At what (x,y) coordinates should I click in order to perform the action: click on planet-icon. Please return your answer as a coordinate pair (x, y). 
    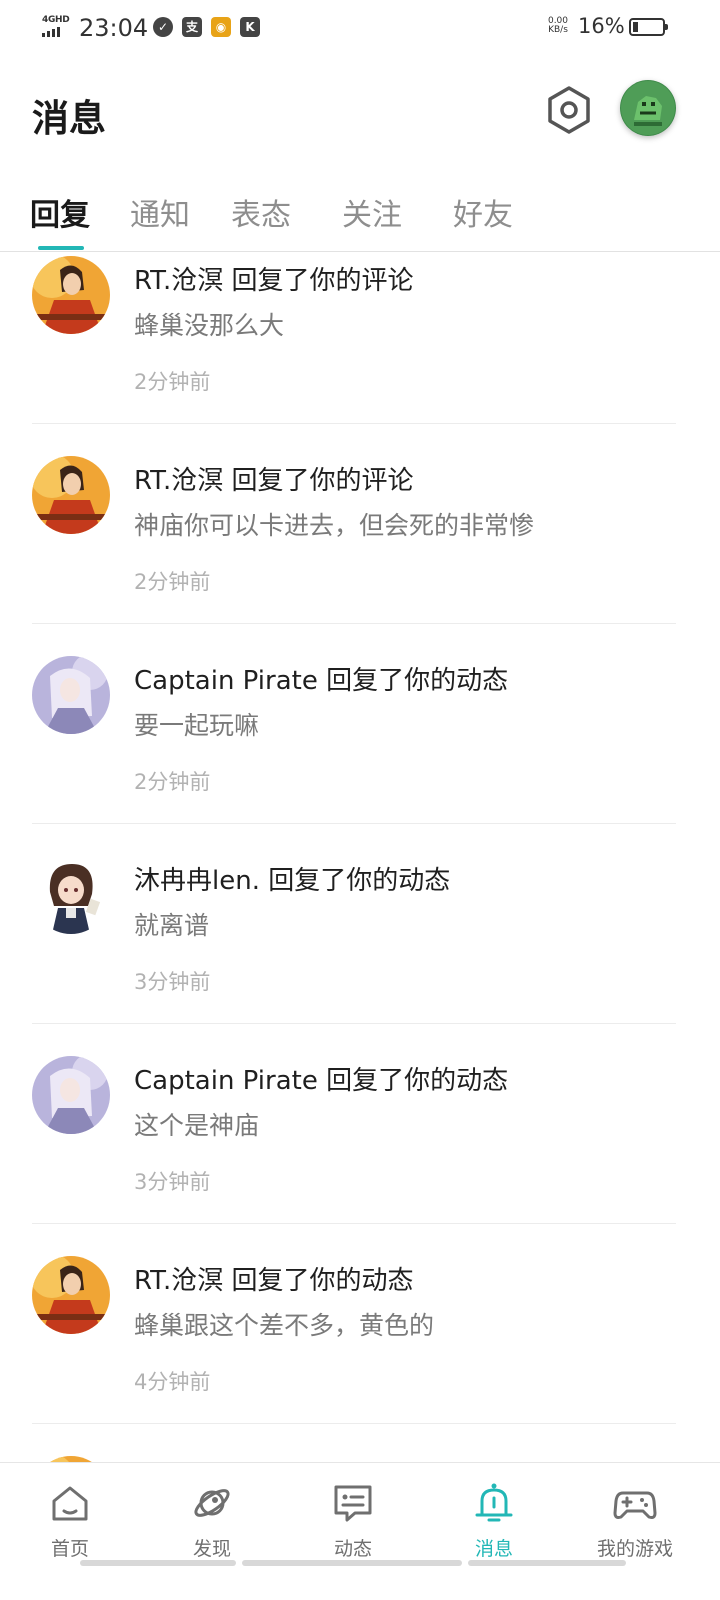
    Looking at the image, I should click on (212, 1503).